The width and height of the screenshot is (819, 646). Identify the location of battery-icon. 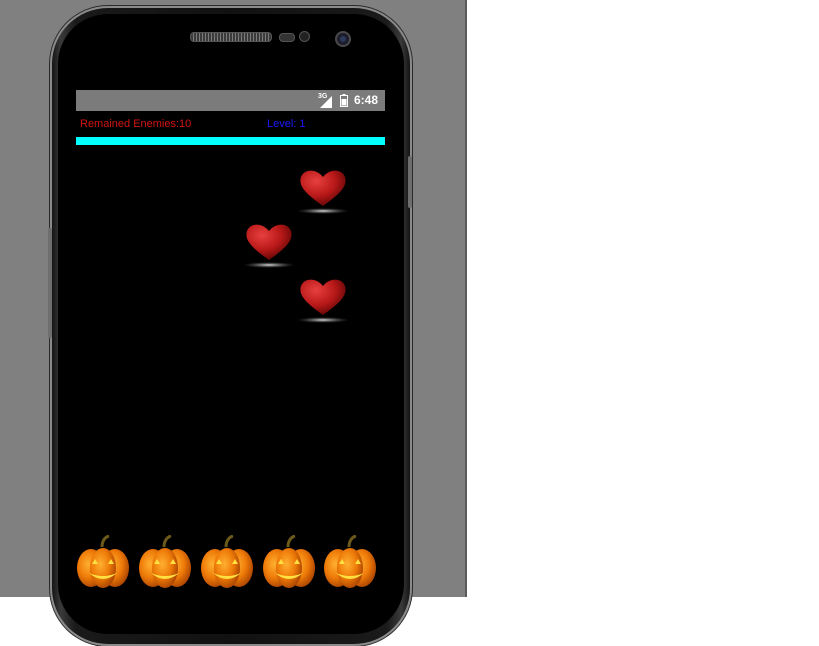
(344, 100).